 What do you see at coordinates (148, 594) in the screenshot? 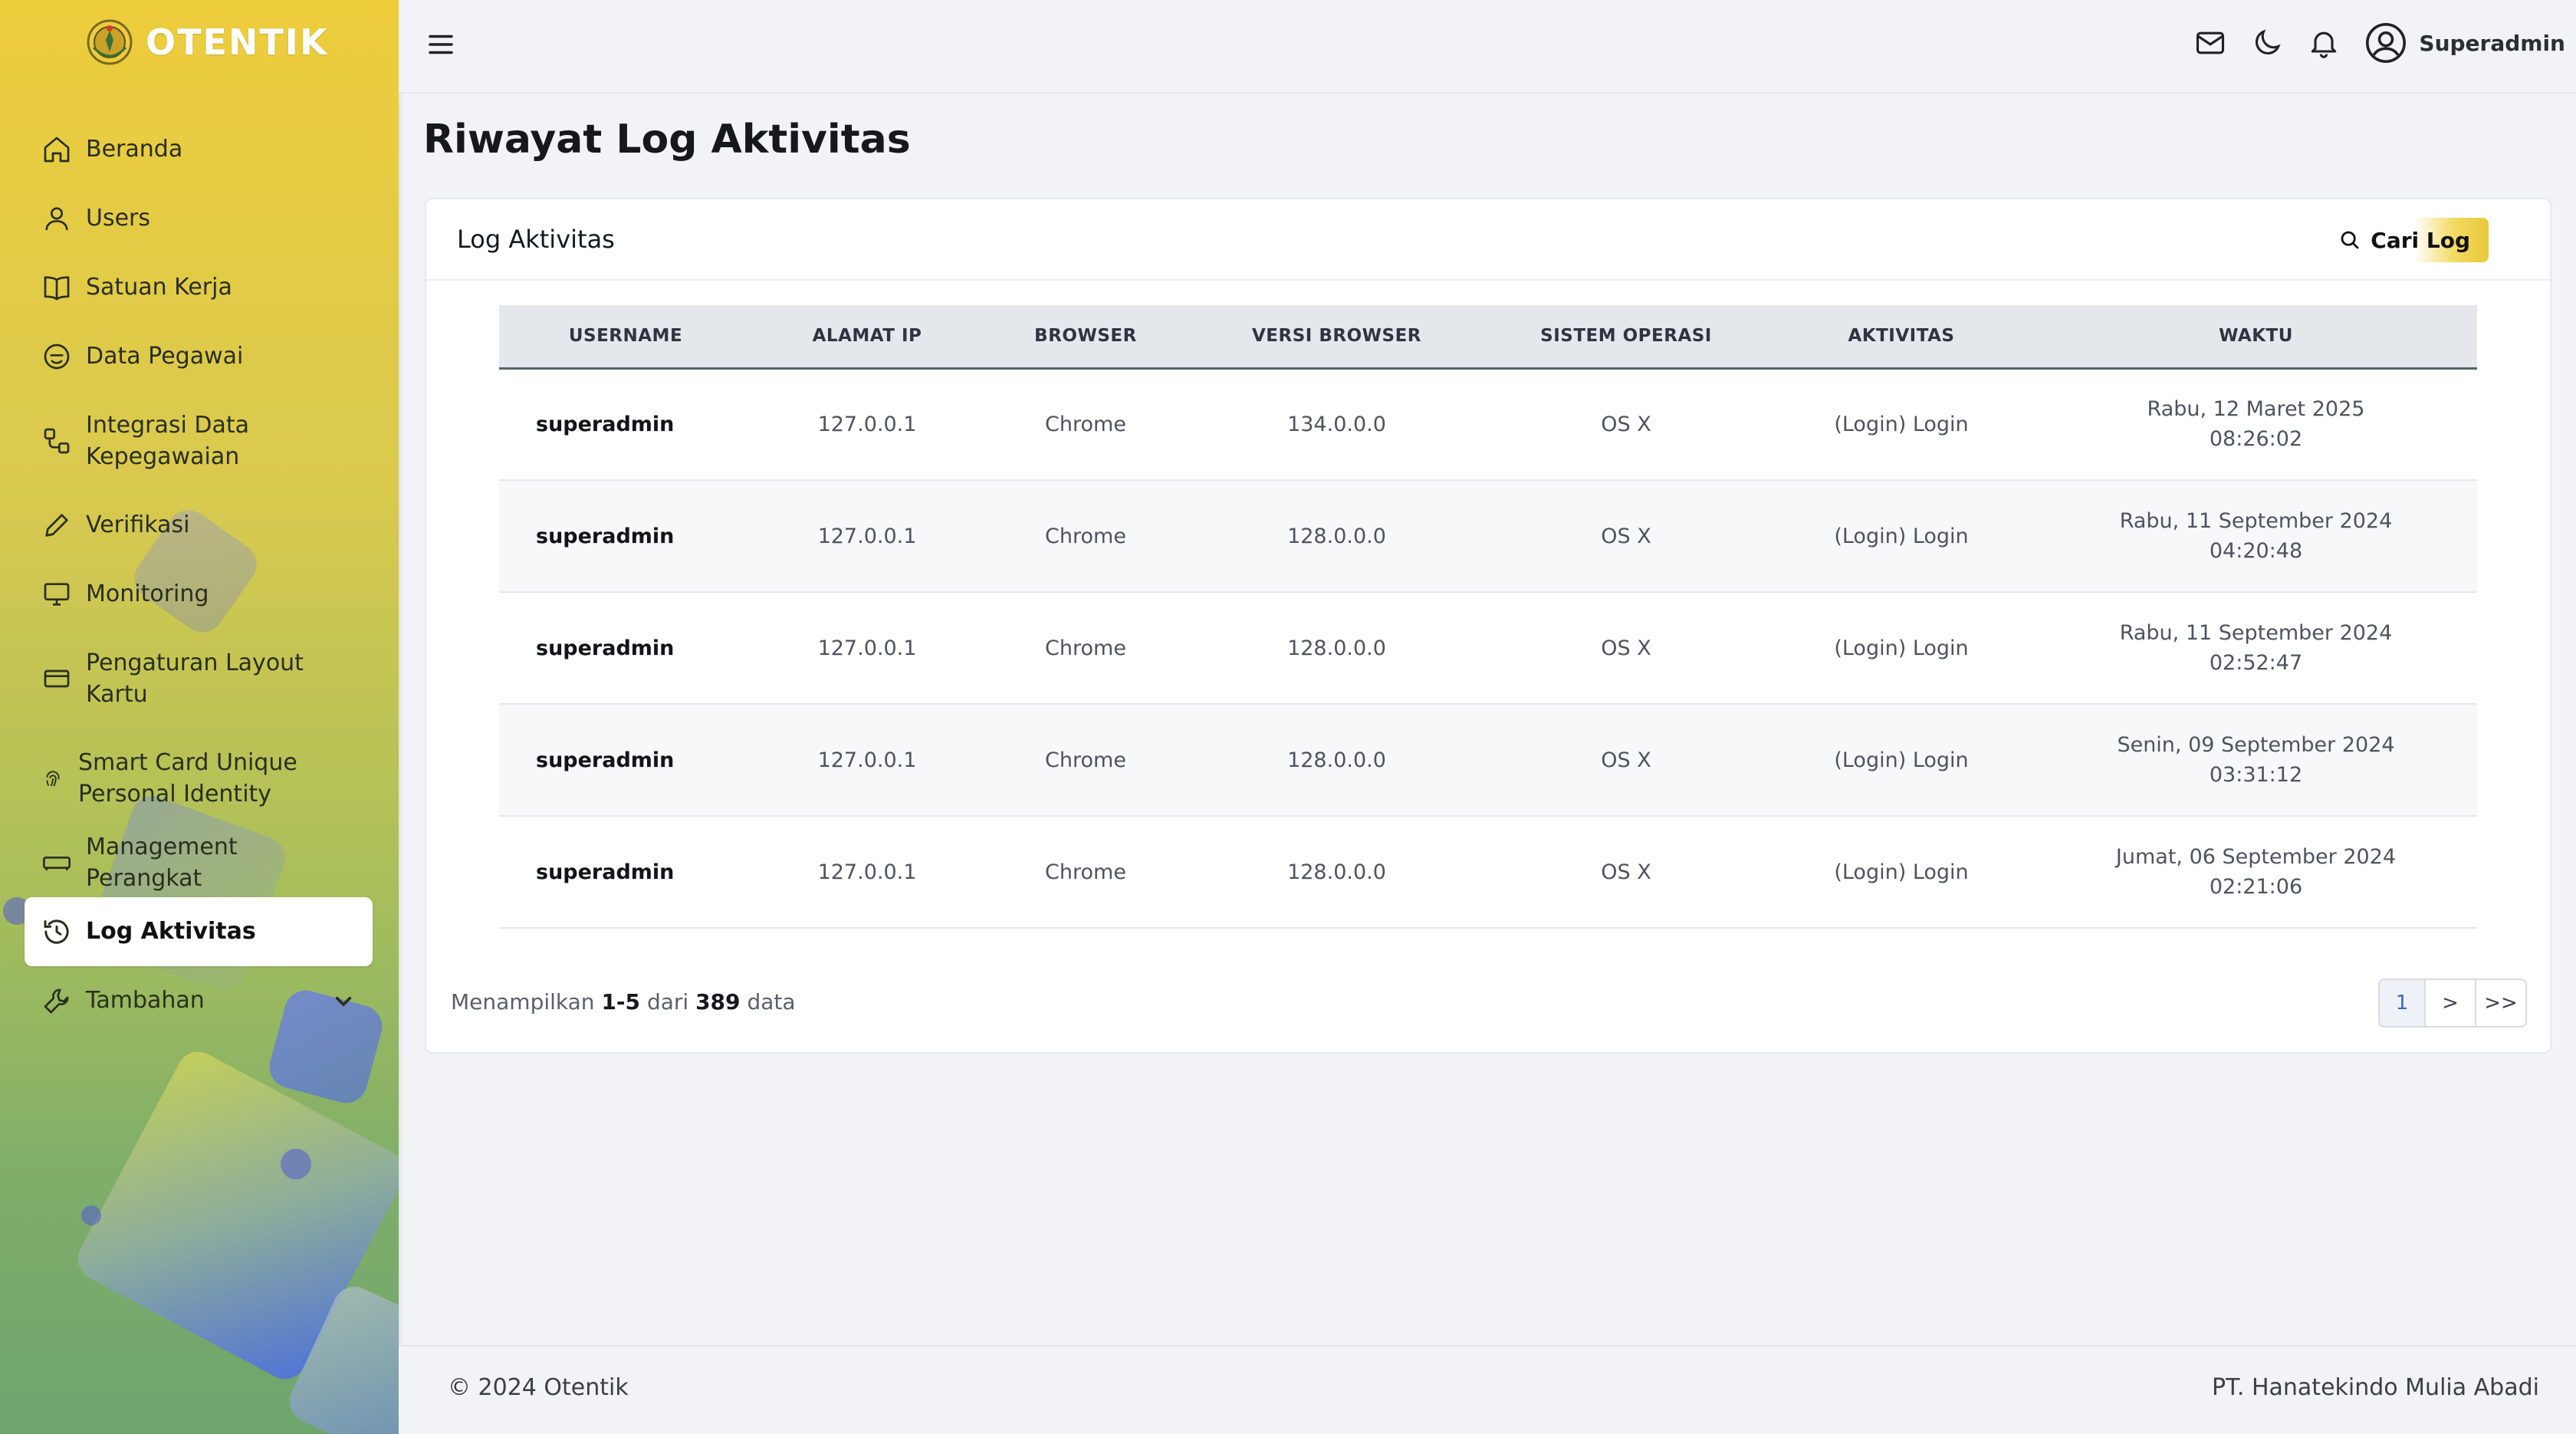
I see `sidebar-item-label: Monitoring` at bounding box center [148, 594].